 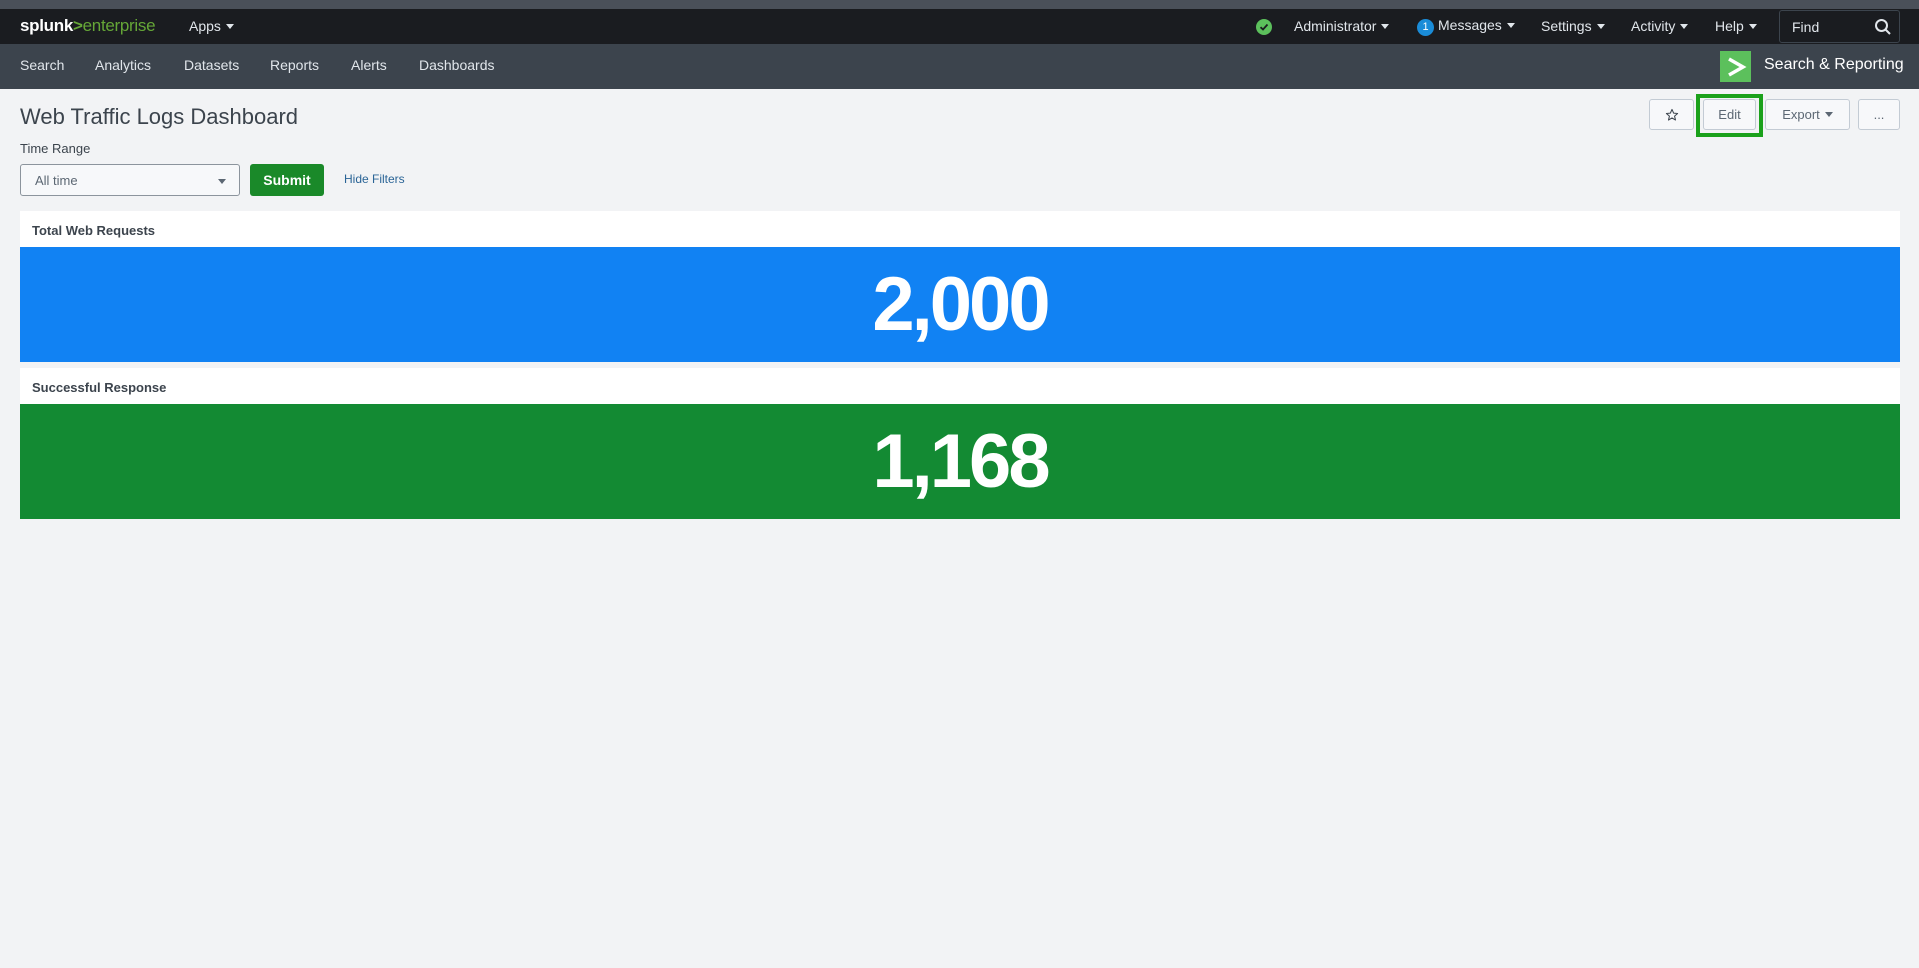 I want to click on submit-button: Submit, so click(x=287, y=180).